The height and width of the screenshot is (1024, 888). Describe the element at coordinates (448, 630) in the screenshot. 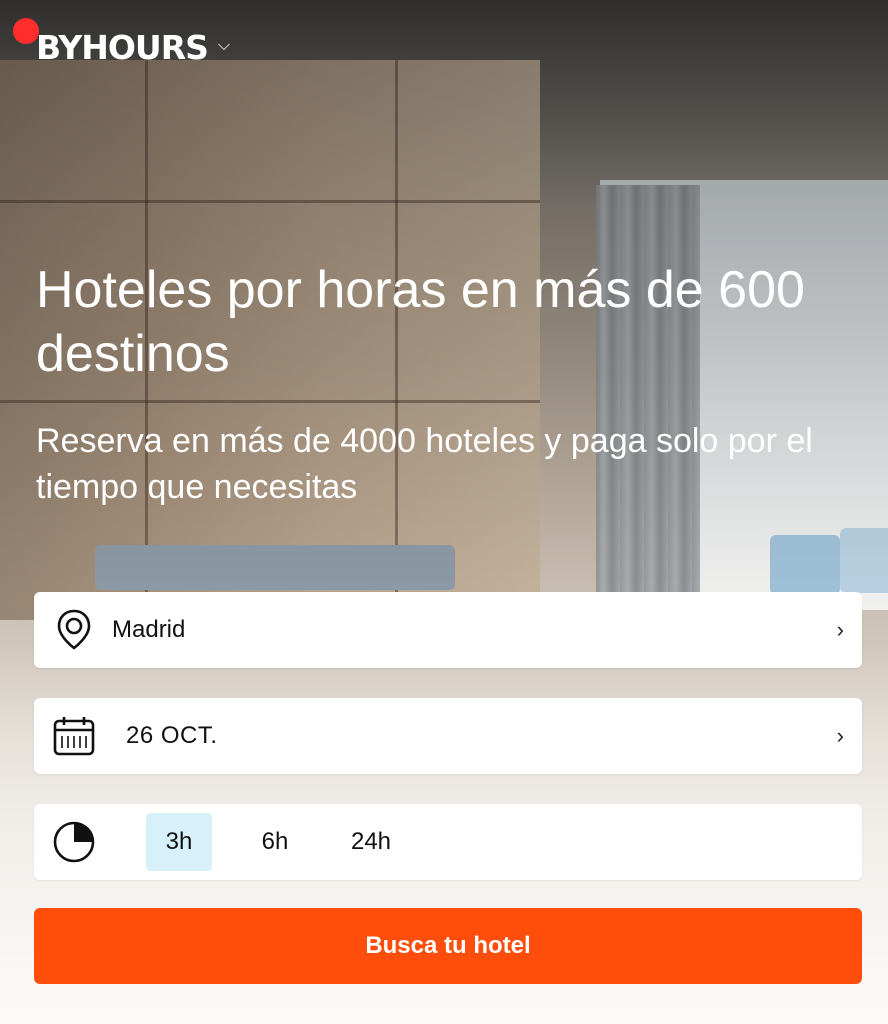

I see `location-field: Madrid ›` at that location.